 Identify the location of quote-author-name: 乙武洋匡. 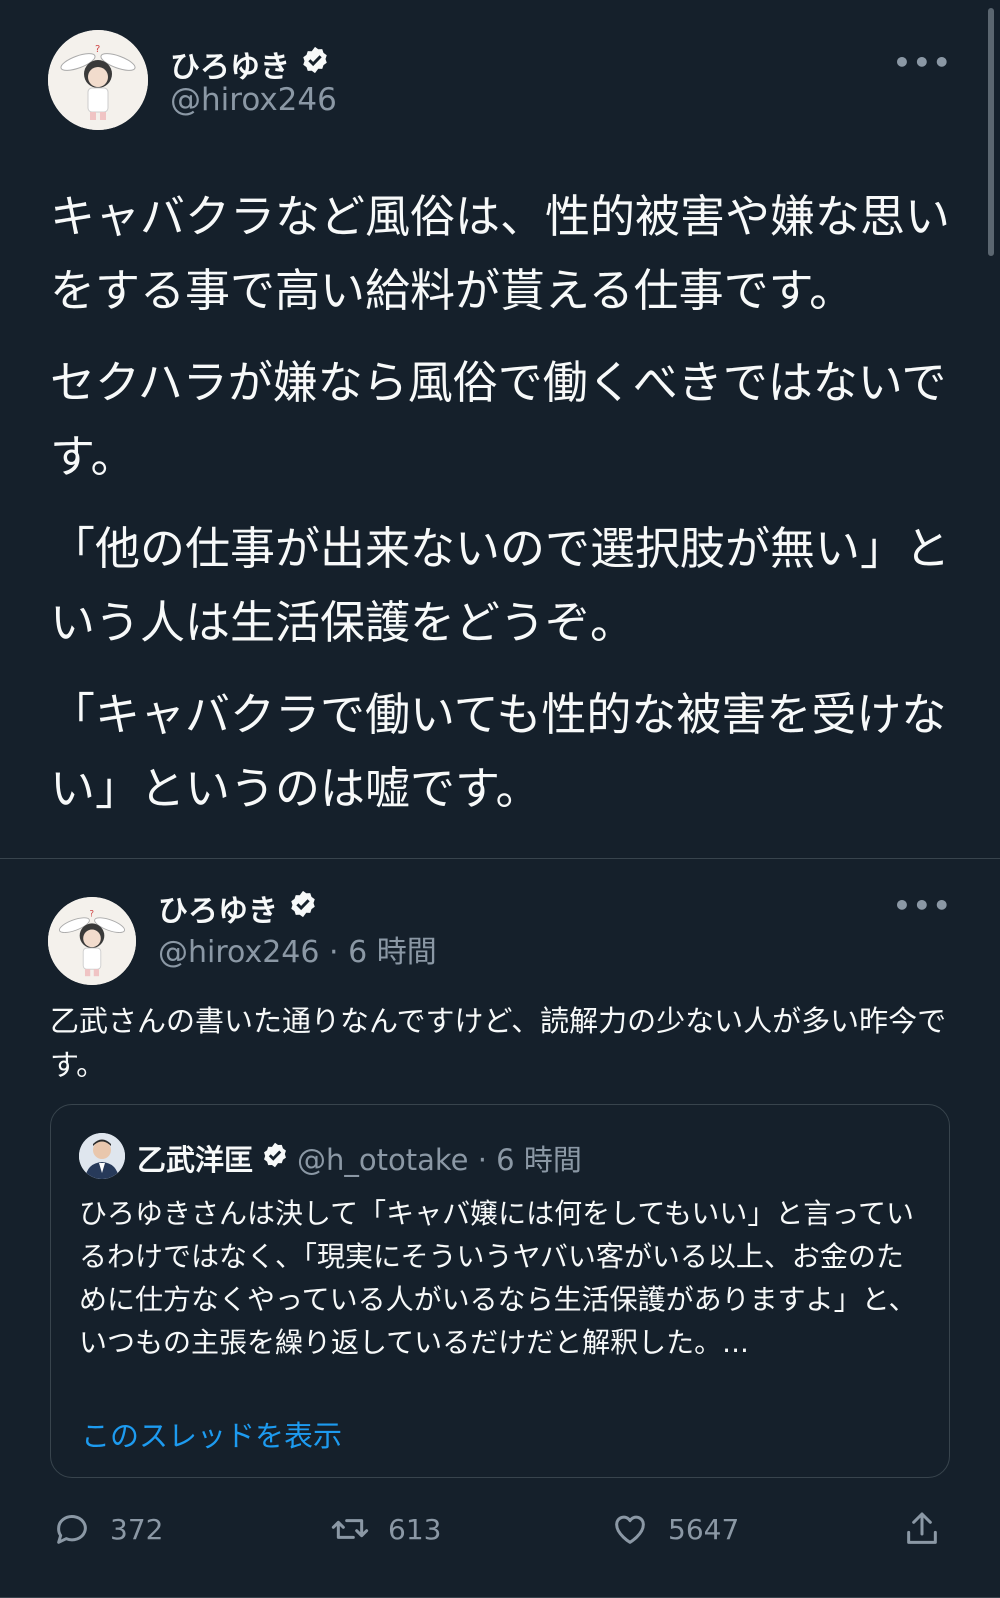
(195, 1160).